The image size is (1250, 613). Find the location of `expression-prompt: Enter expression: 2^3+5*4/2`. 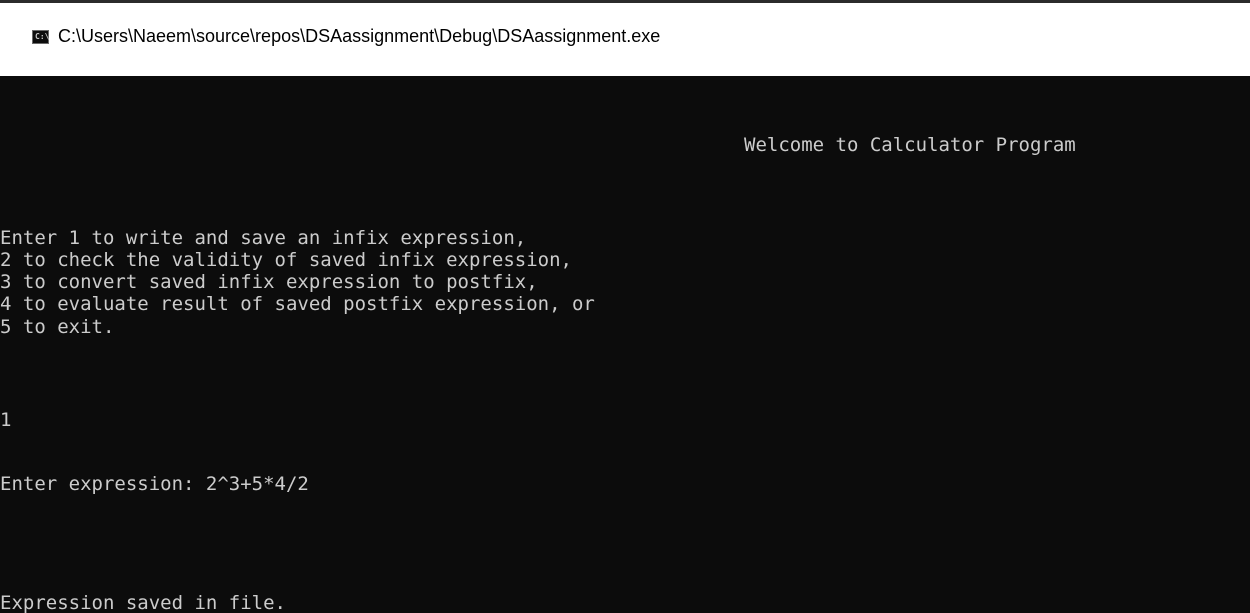

expression-prompt: Enter expression: 2^3+5*4/2 is located at coordinates (154, 484).